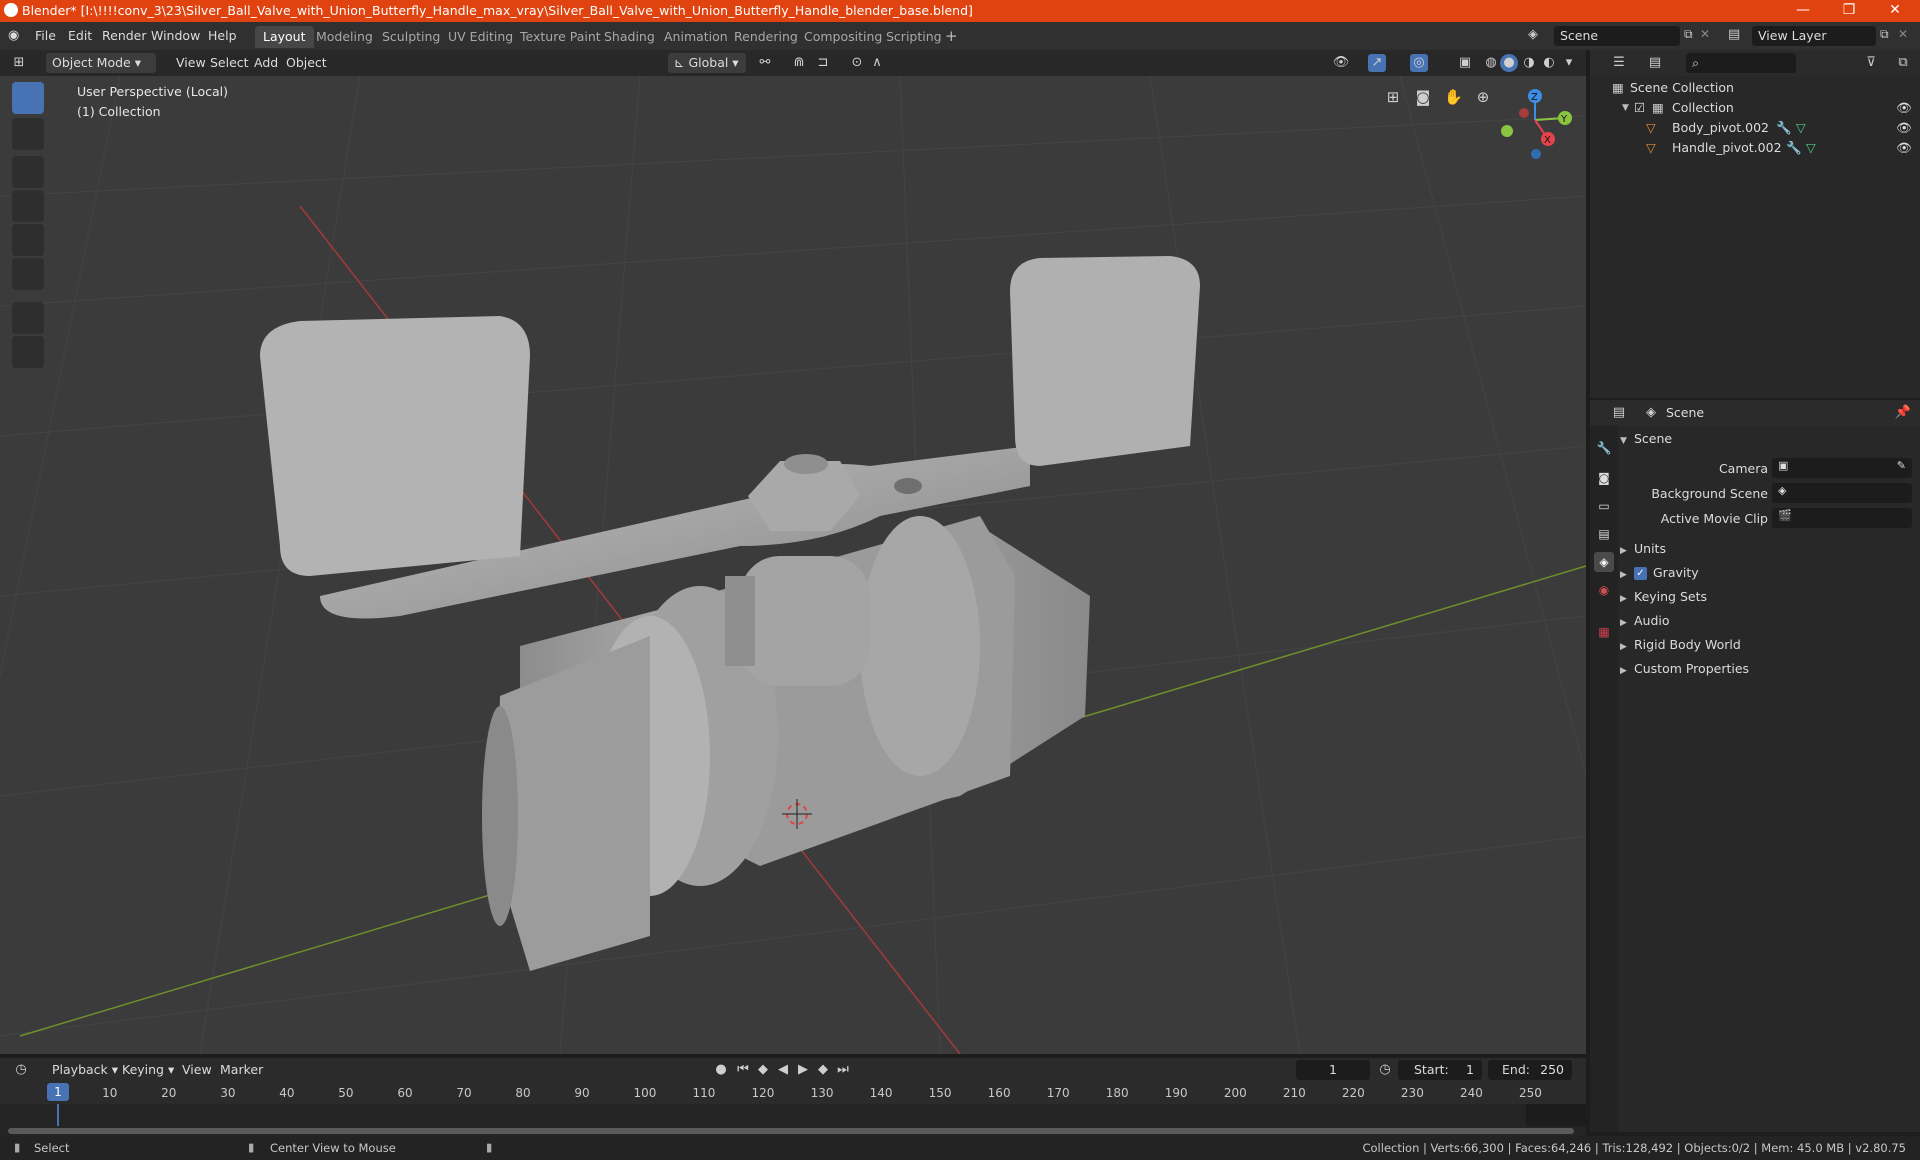 This screenshot has width=1920, height=1160. What do you see at coordinates (28, 318) in the screenshot?
I see `annotate-tool-icon` at bounding box center [28, 318].